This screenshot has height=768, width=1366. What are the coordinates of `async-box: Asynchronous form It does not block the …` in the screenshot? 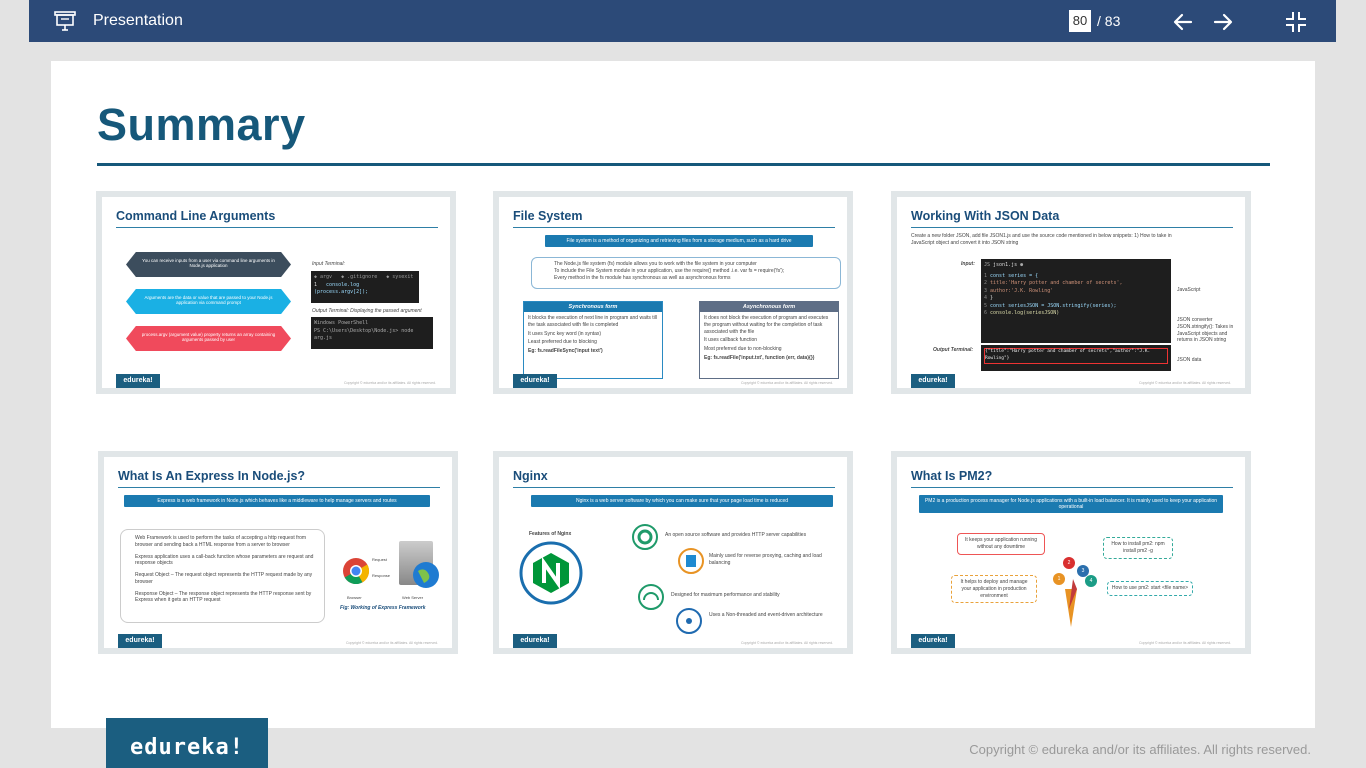 It's located at (769, 340).